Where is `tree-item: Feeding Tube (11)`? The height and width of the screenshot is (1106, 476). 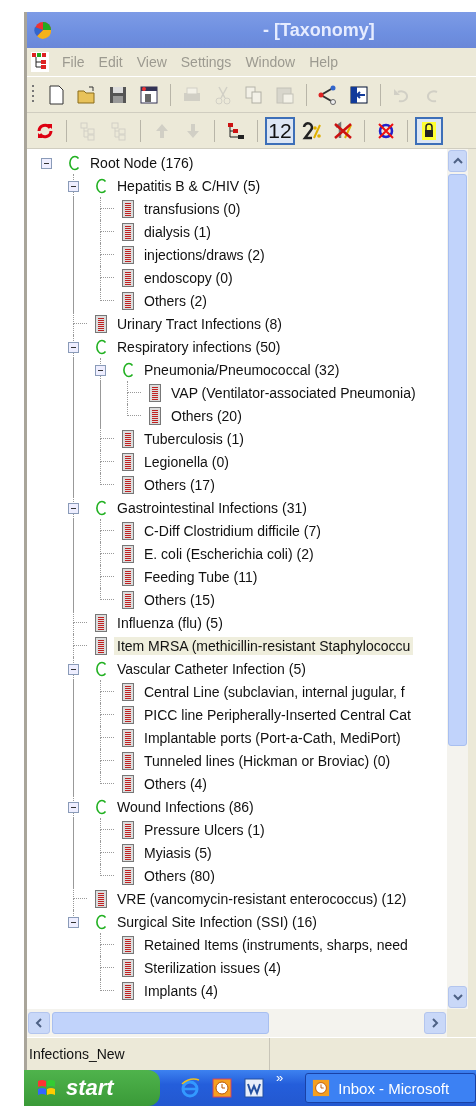
tree-item: Feeding Tube (11) is located at coordinates (201, 576).